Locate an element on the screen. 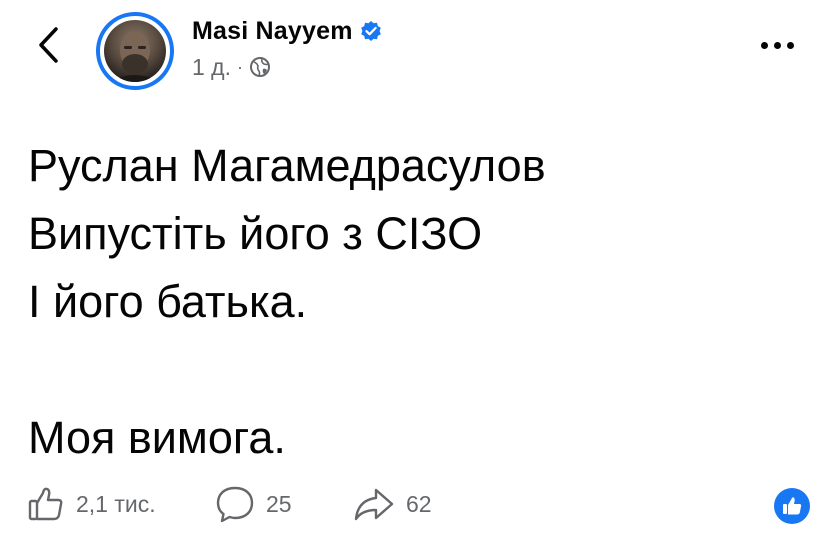 This screenshot has height=544, width=828. more-options-button is located at coordinates (777, 45).